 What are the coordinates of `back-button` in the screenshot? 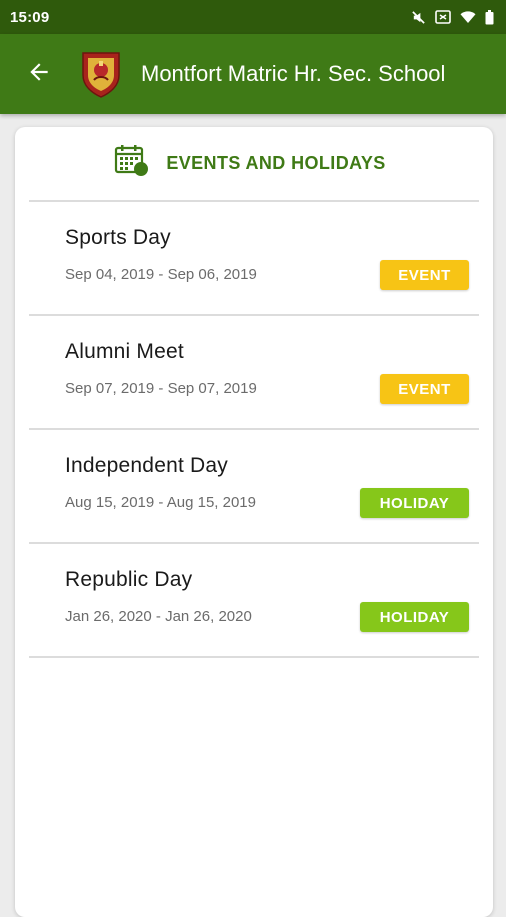 It's located at (39, 74).